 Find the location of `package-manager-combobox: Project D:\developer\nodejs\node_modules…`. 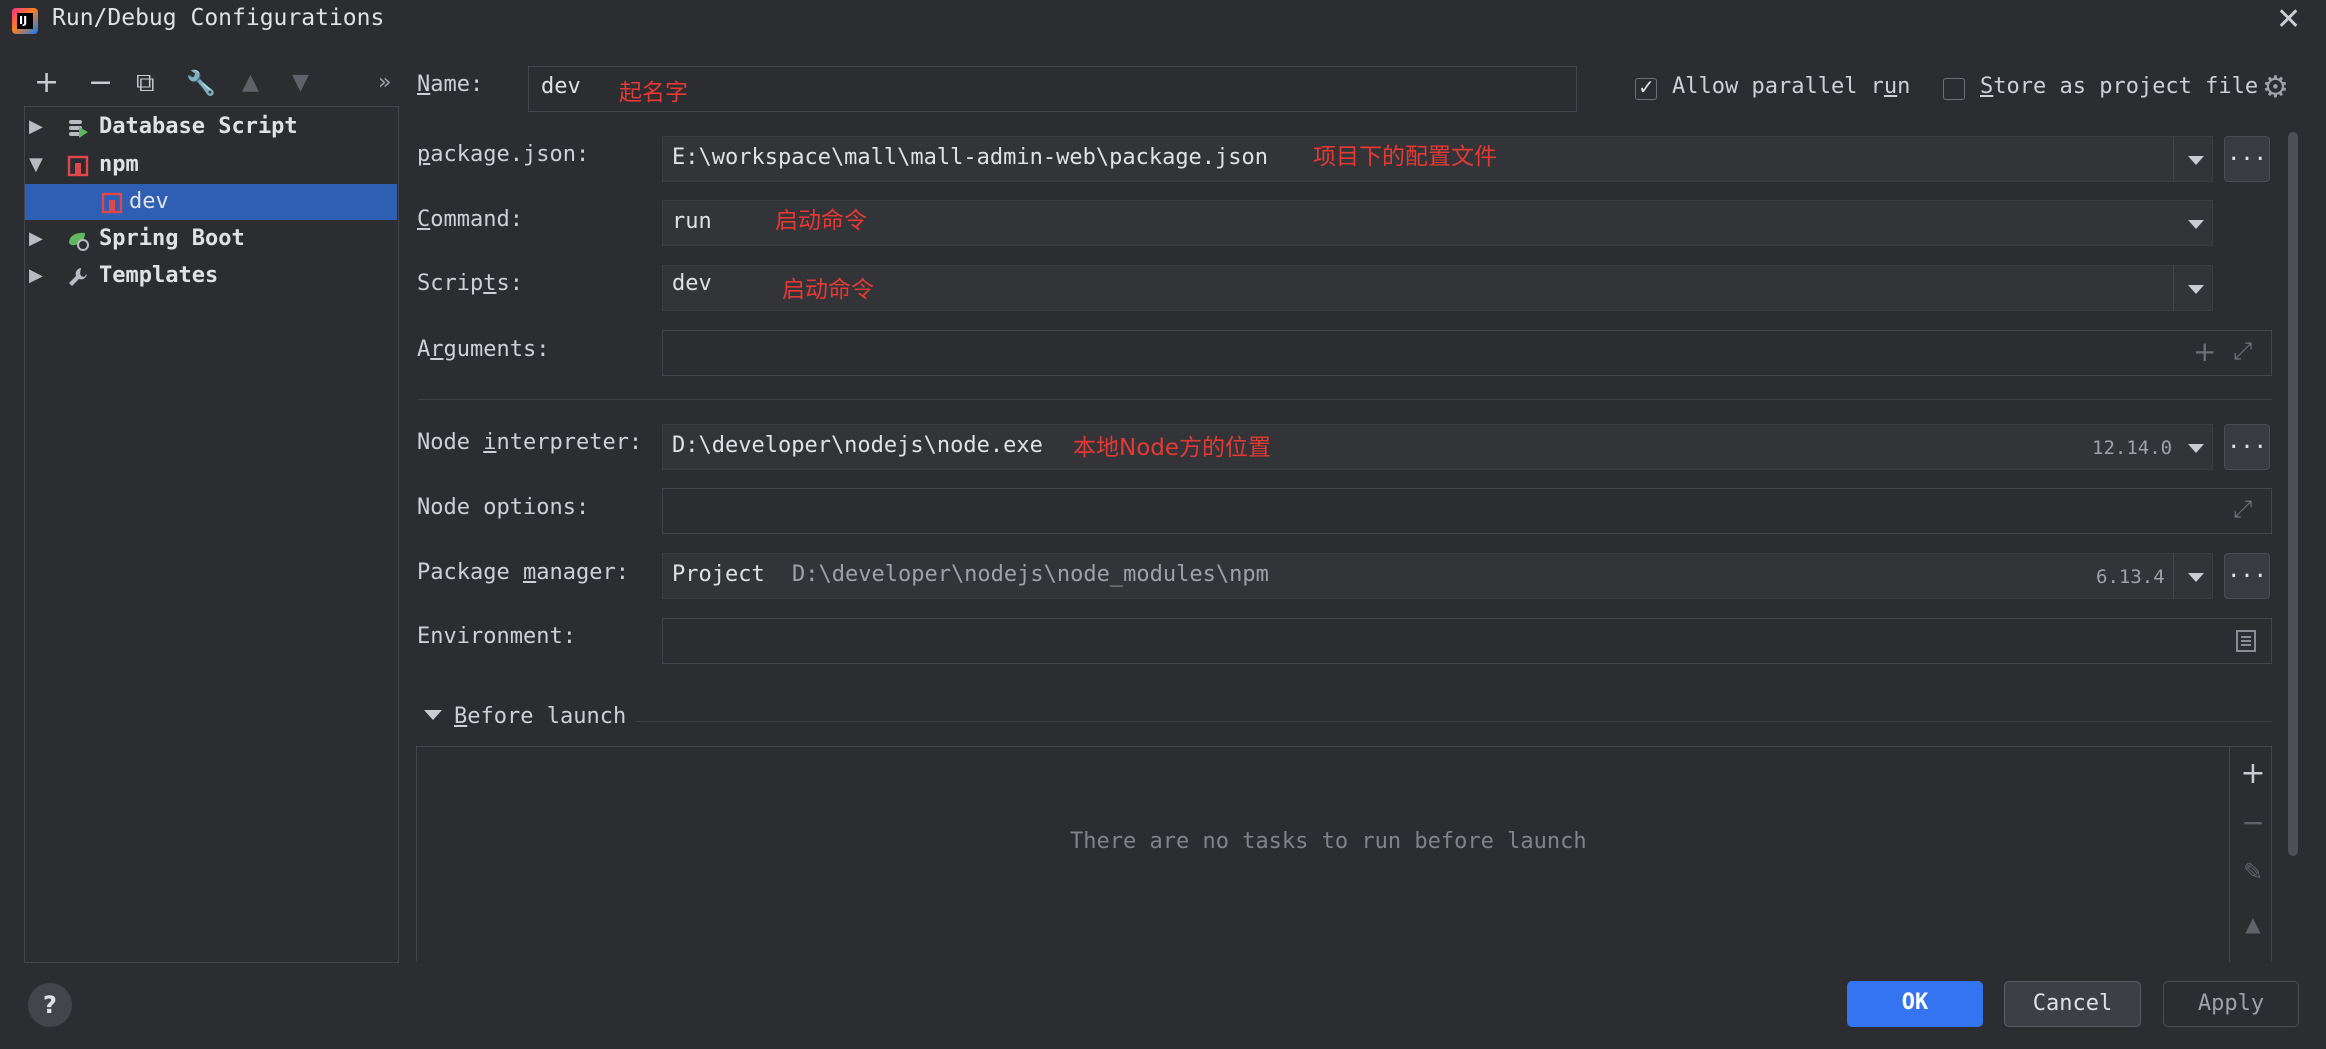

package-manager-combobox: Project D:\developer\nodejs\node_modules… is located at coordinates (1437, 576).